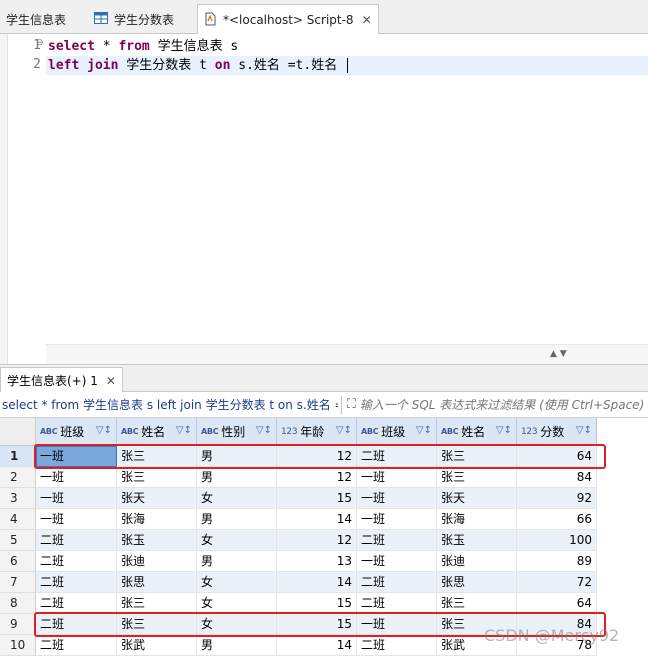 The width and height of the screenshot is (648, 658). What do you see at coordinates (18, 519) in the screenshot?
I see `row-number: 4` at bounding box center [18, 519].